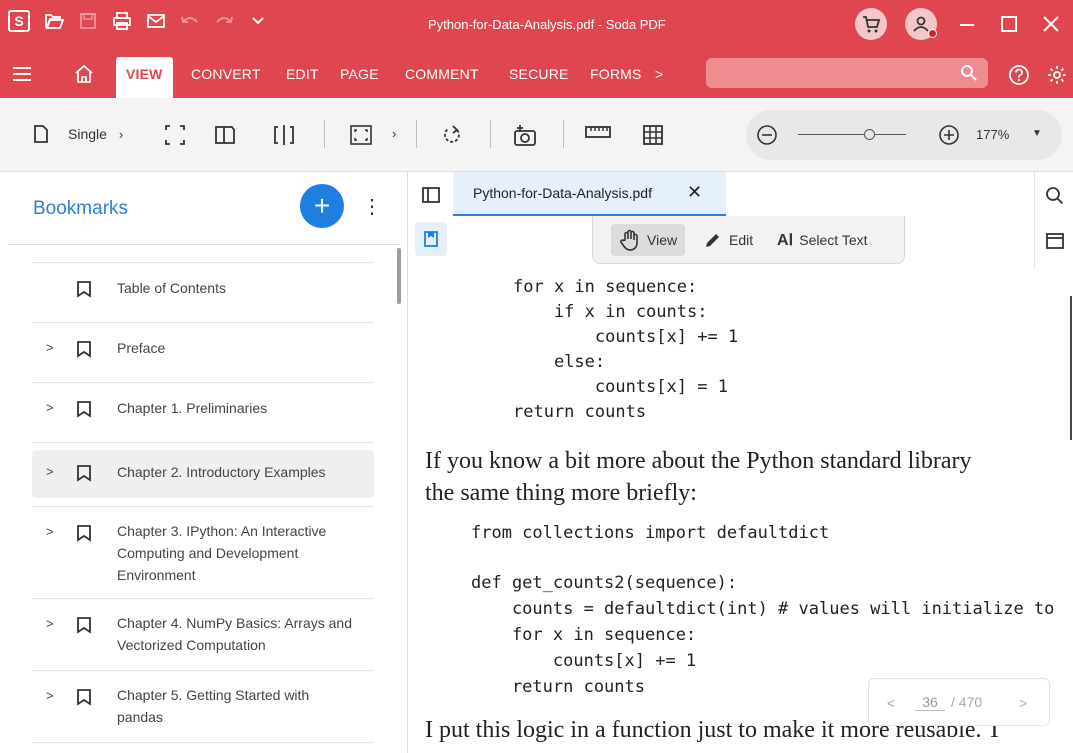 The height and width of the screenshot is (753, 1073). I want to click on scrollbar, so click(399, 276).